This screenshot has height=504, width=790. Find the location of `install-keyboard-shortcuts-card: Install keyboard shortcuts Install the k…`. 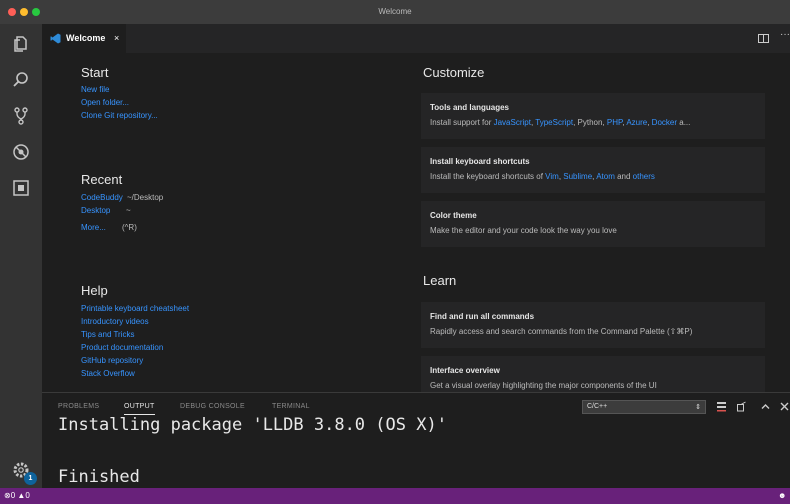

install-keyboard-shortcuts-card: Install keyboard shortcuts Install the k… is located at coordinates (593, 170).